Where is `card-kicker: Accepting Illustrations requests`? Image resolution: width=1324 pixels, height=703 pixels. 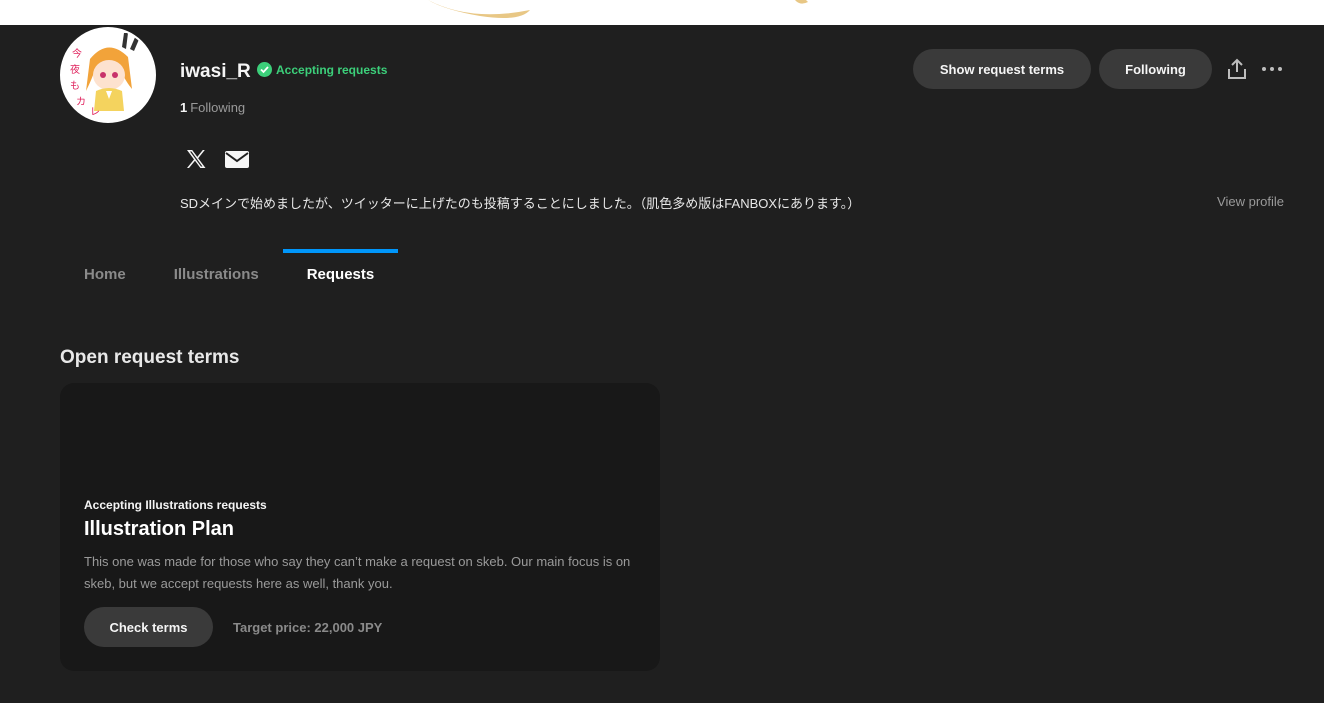 card-kicker: Accepting Illustrations requests is located at coordinates (175, 505).